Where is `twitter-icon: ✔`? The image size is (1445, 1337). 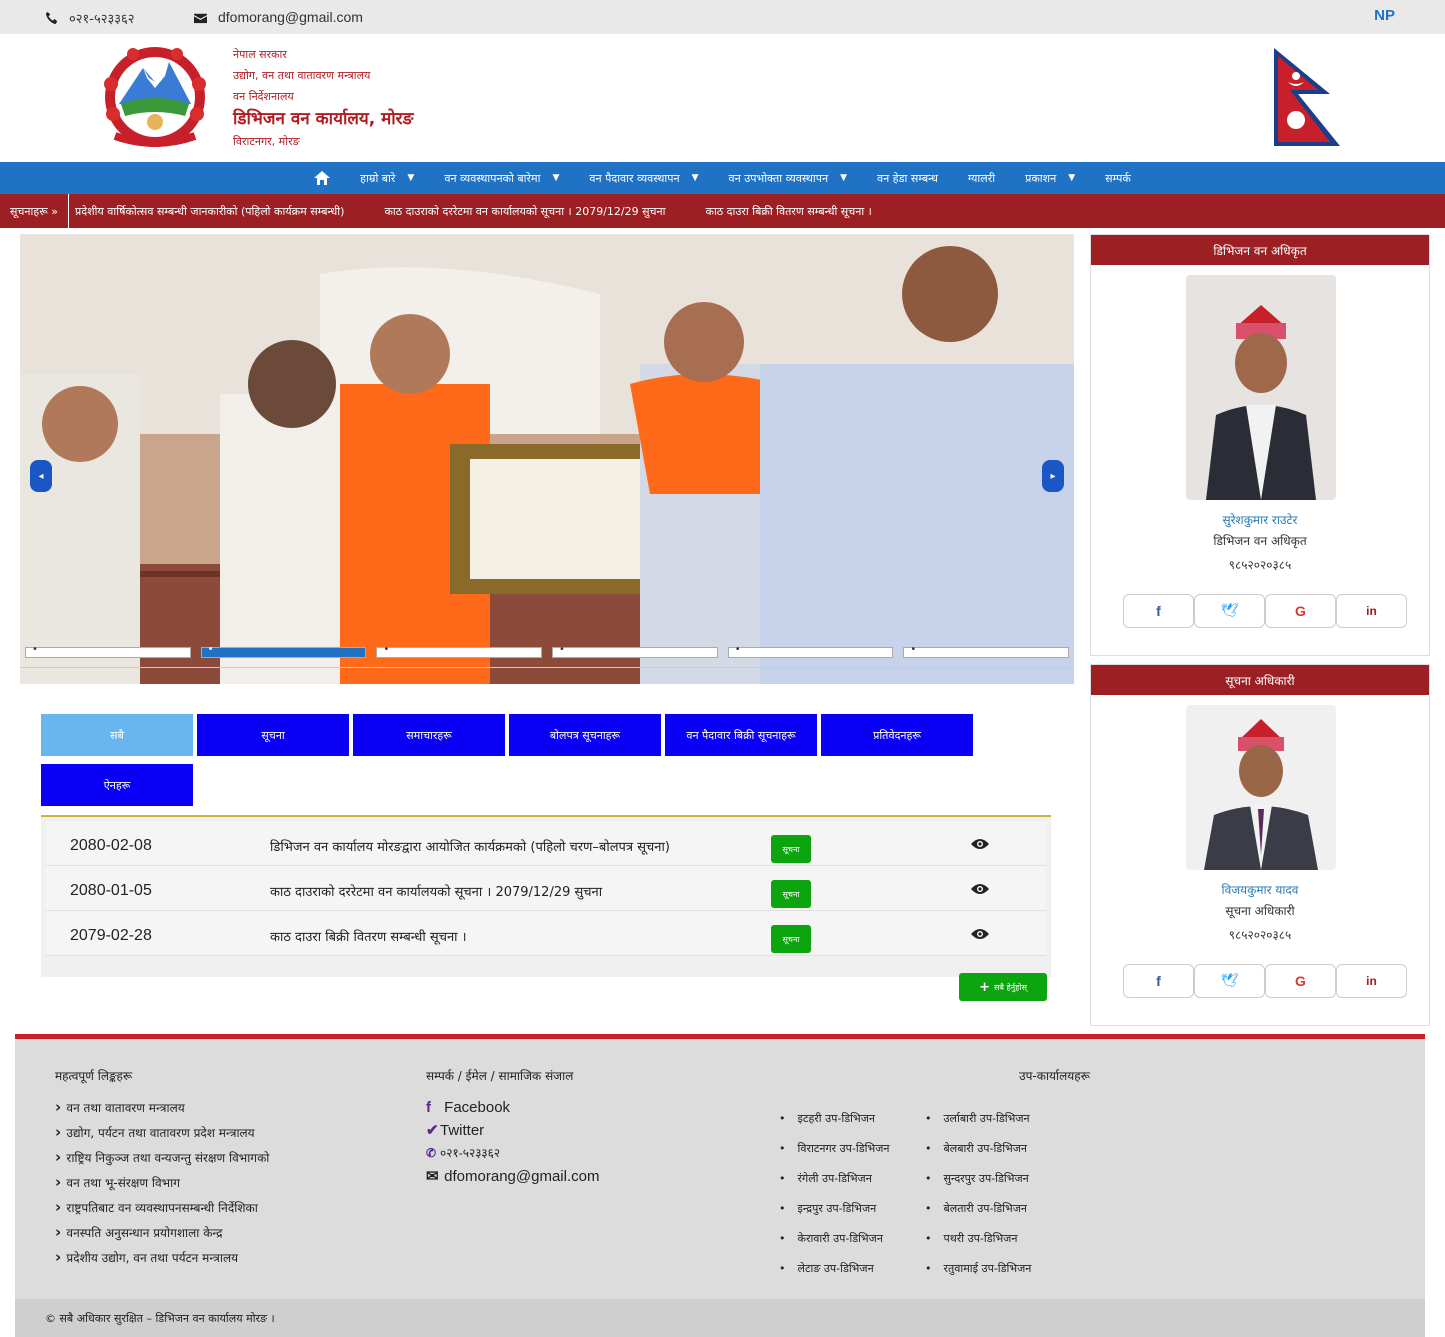
twitter-icon: ✔ is located at coordinates (432, 1130).